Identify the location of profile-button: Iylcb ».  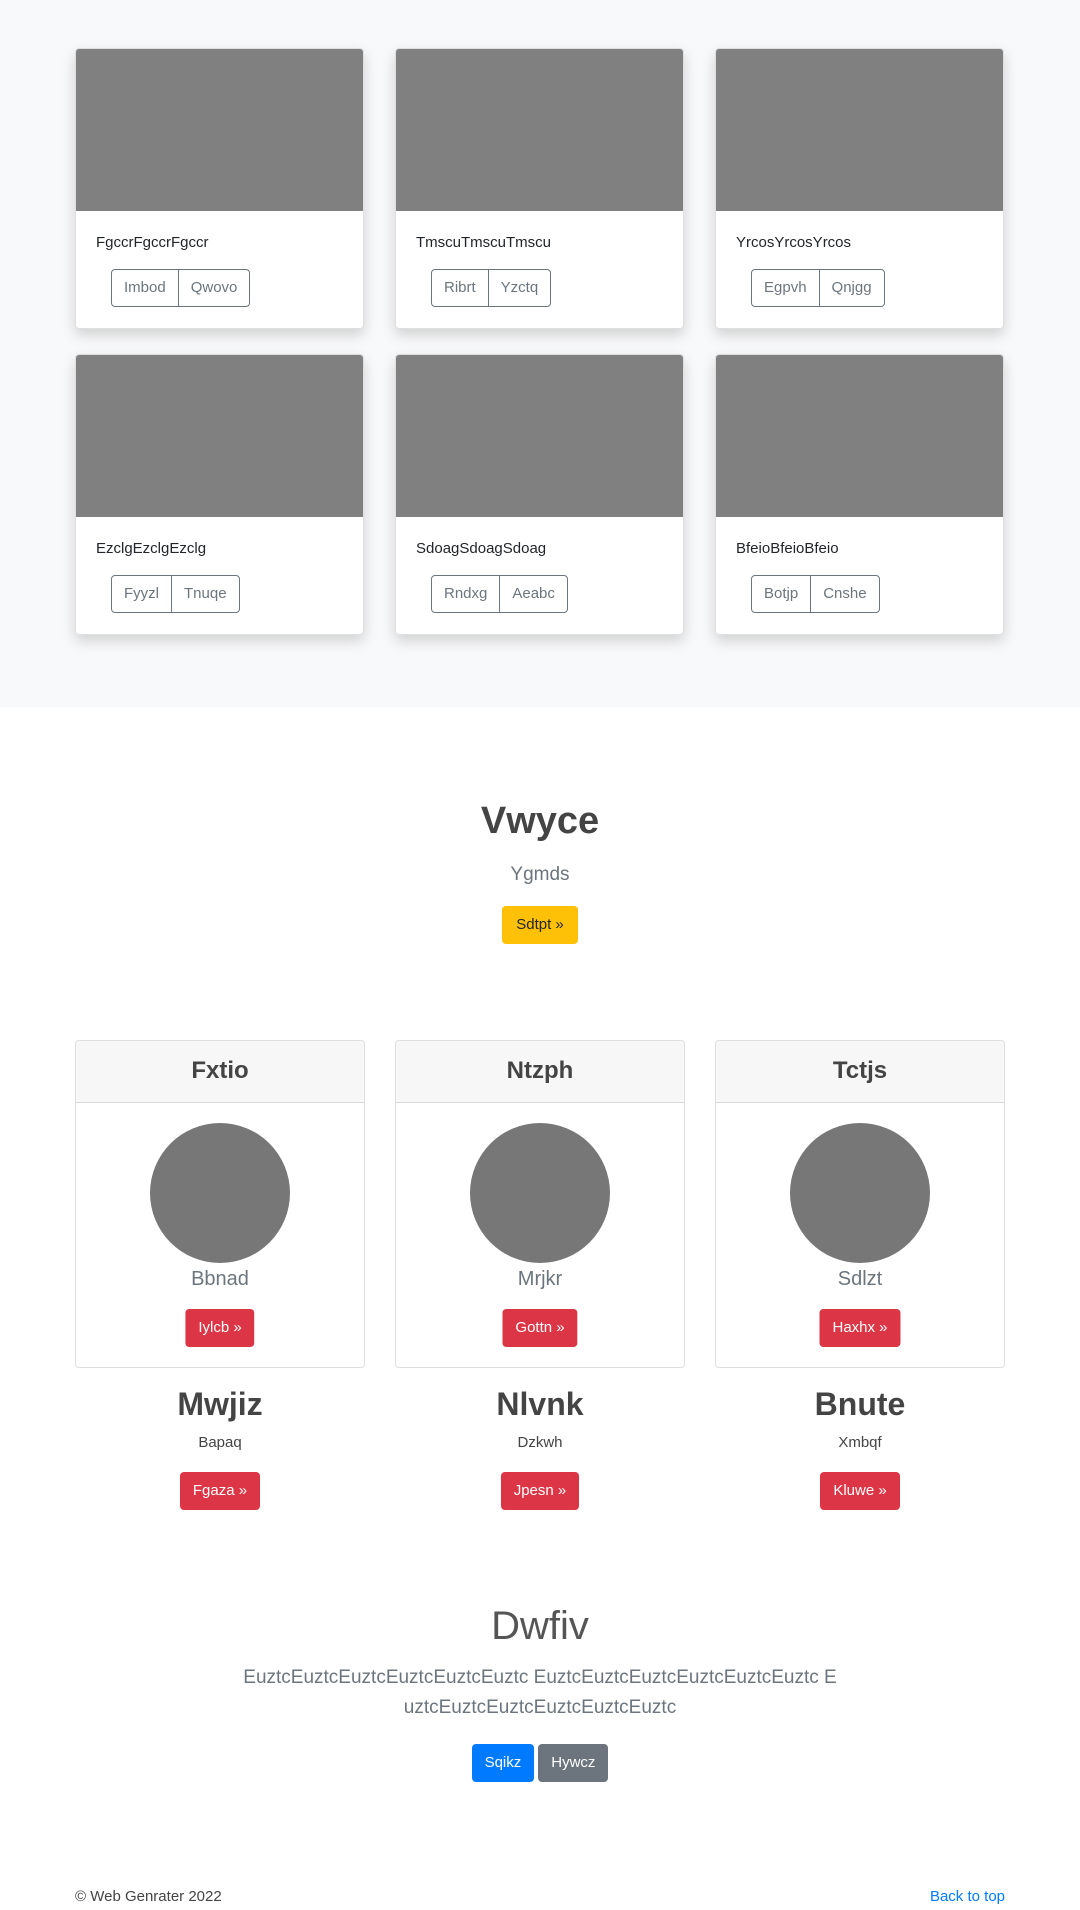
(220, 1328).